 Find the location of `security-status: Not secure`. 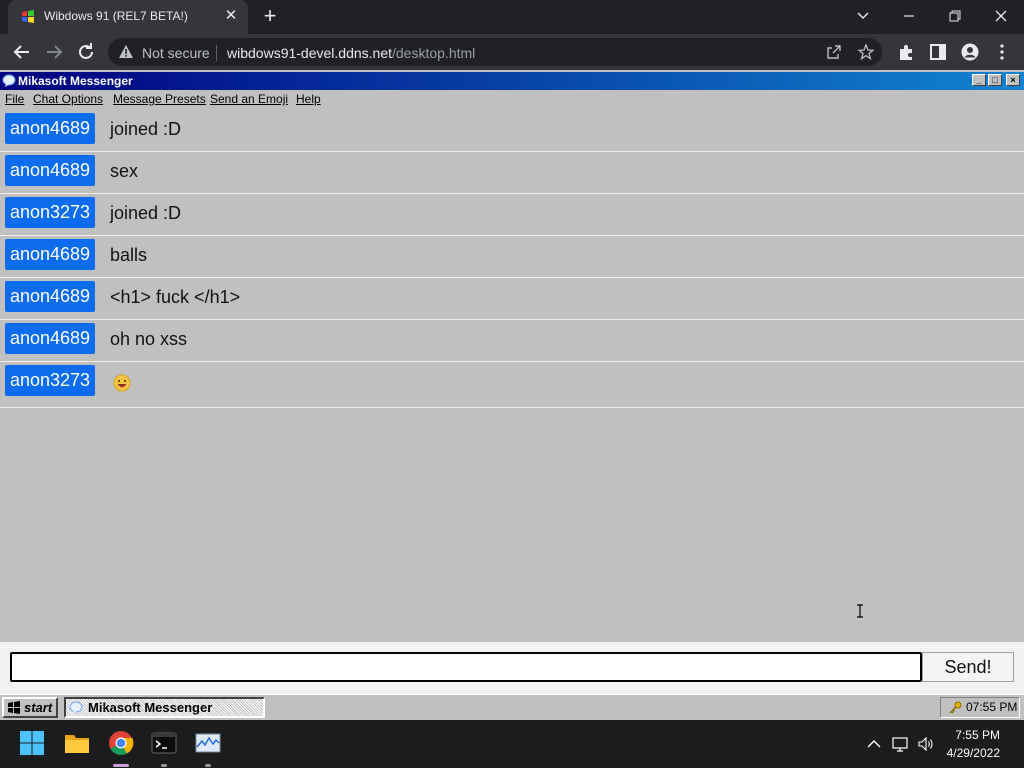

security-status: Not secure is located at coordinates (176, 53).